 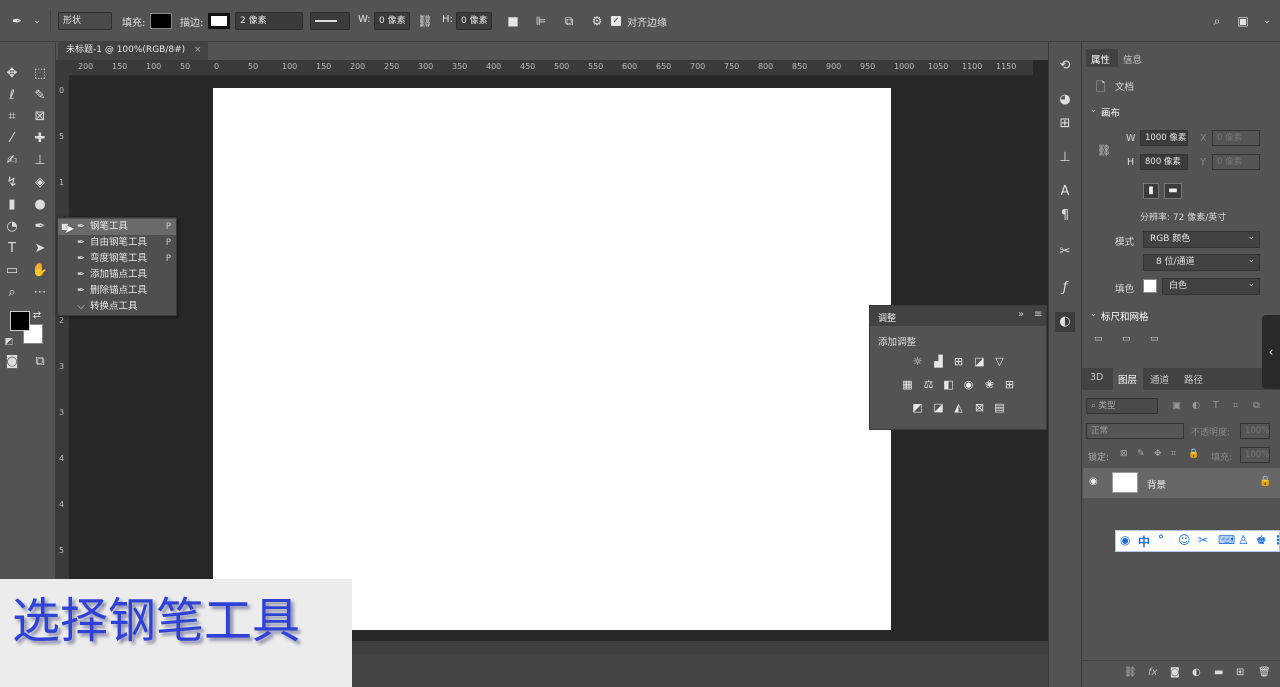 What do you see at coordinates (1196, 405) in the screenshot?
I see `filter-adjustment-icon: ◐` at bounding box center [1196, 405].